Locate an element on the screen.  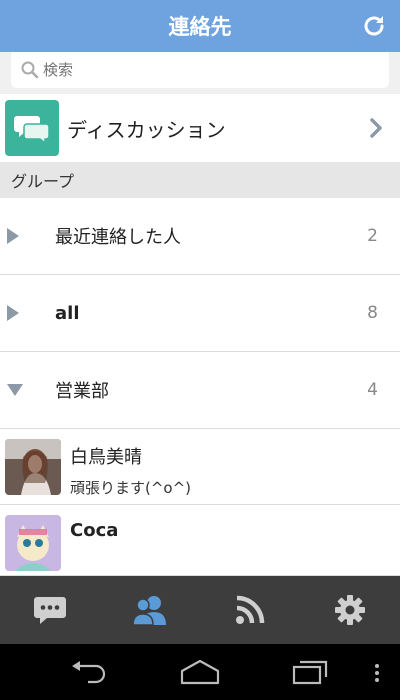
search-icon is located at coordinates (30, 70).